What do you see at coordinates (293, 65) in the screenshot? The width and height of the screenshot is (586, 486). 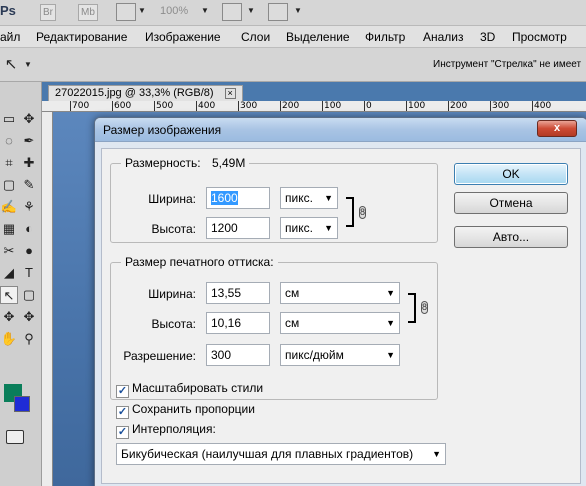 I see `options-bar: ↖ ▼ Инструмент "Стрелка" не имеет` at bounding box center [293, 65].